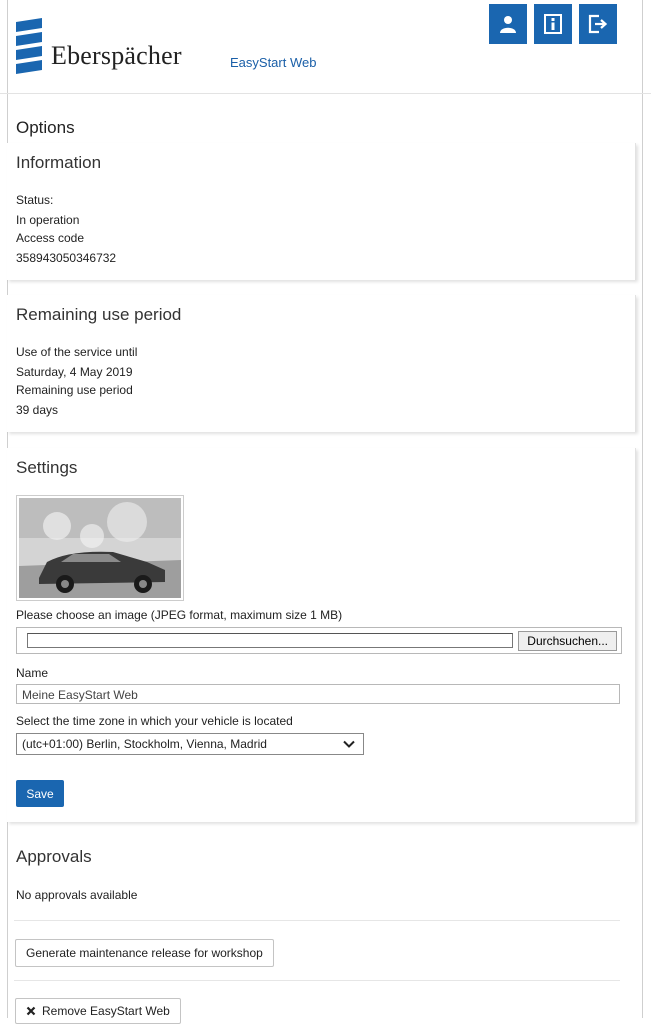 This screenshot has width=651, height=1024. Describe the element at coordinates (29, 46) in the screenshot. I see `eberspaecher-logo-icon` at that location.